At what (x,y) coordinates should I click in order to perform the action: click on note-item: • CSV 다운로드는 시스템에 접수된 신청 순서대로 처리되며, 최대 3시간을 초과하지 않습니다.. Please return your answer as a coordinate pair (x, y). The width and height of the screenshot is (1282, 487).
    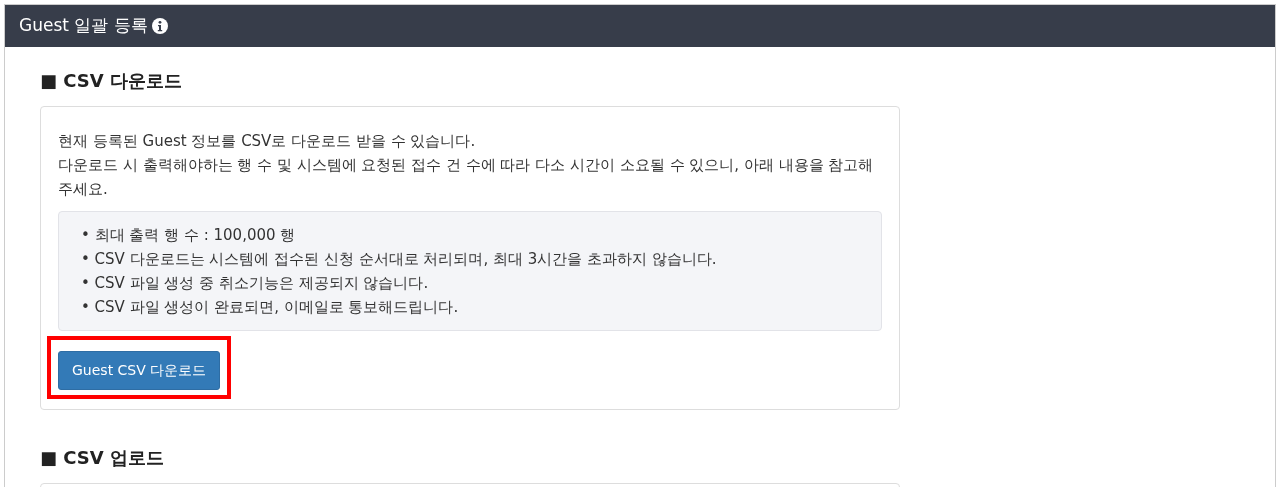
    Looking at the image, I should click on (399, 259).